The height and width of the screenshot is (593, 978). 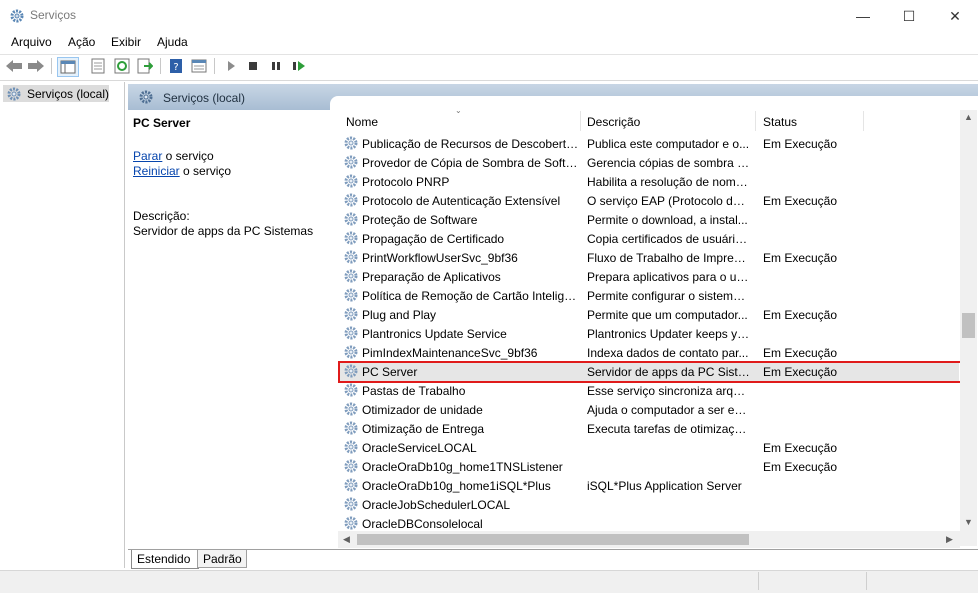 What do you see at coordinates (450, 353) in the screenshot?
I see `service-name-cell: PimIndexMaintenanceSvc_9bf36` at bounding box center [450, 353].